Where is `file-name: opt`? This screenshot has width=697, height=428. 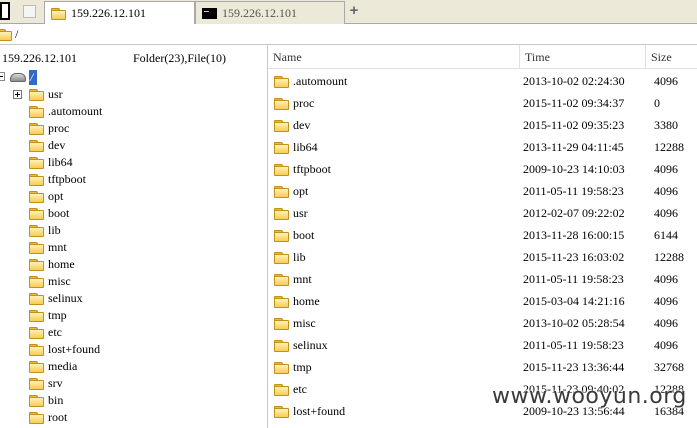
file-name: opt is located at coordinates (301, 191).